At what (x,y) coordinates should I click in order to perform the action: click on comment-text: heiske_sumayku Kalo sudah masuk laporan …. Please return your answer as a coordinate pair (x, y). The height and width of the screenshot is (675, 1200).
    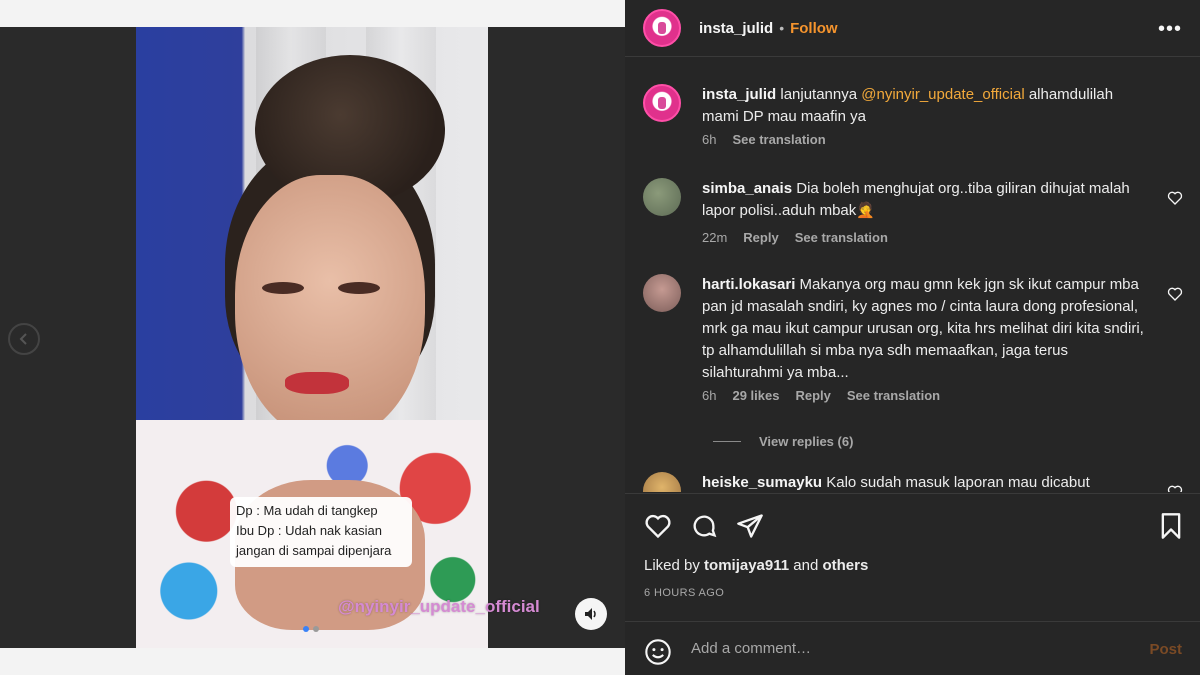
    Looking at the image, I should click on (927, 482).